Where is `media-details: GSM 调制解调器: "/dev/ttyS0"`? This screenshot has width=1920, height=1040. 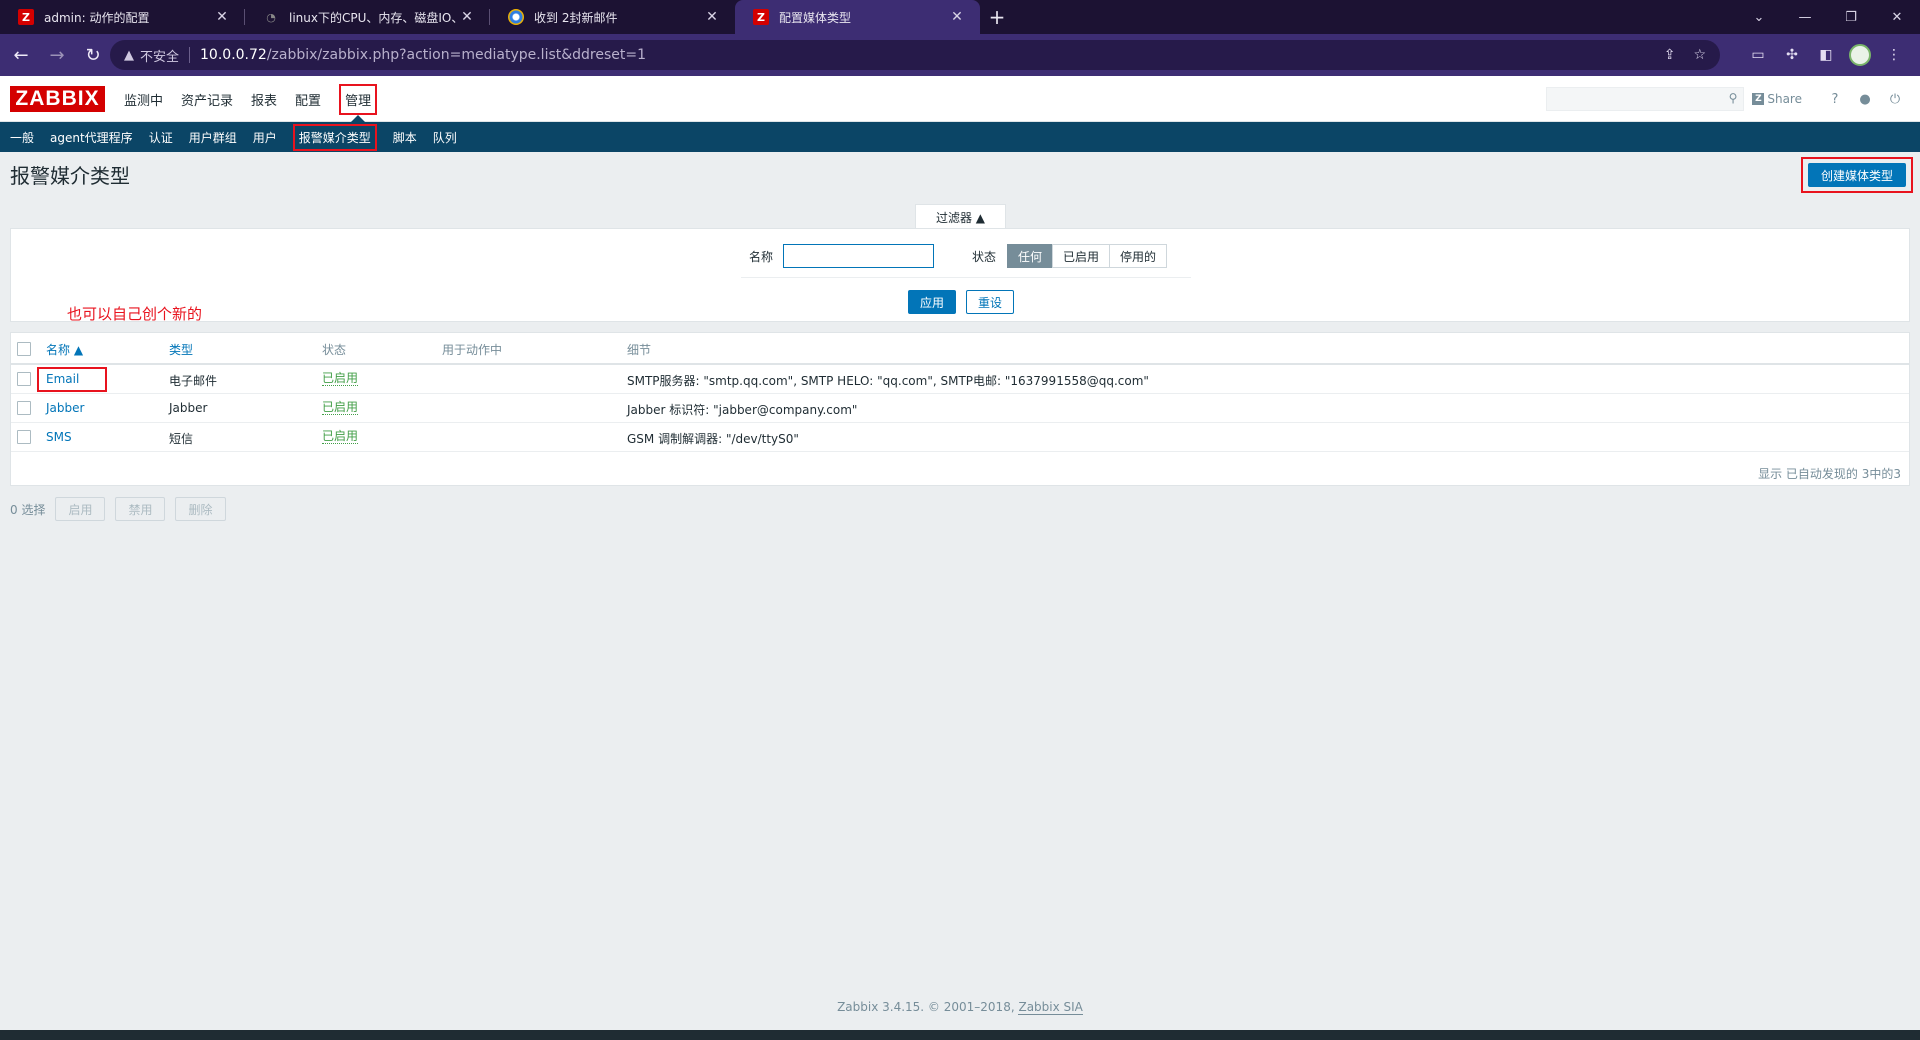 media-details: GSM 调制解调器: "/dev/ttyS0" is located at coordinates (713, 439).